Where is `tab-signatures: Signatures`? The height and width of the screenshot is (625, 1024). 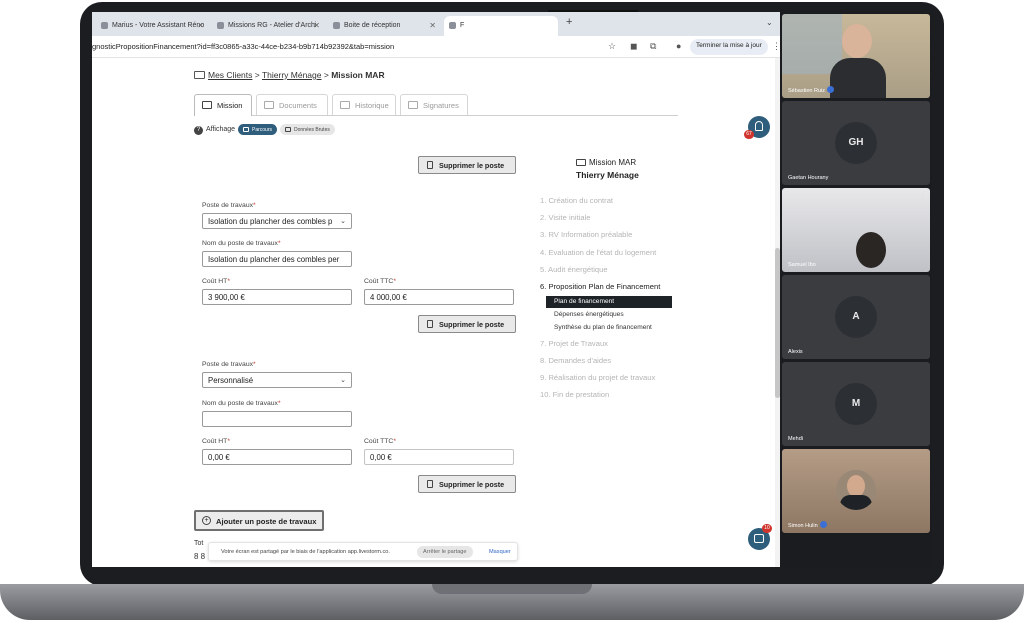 tab-signatures: Signatures is located at coordinates (434, 104).